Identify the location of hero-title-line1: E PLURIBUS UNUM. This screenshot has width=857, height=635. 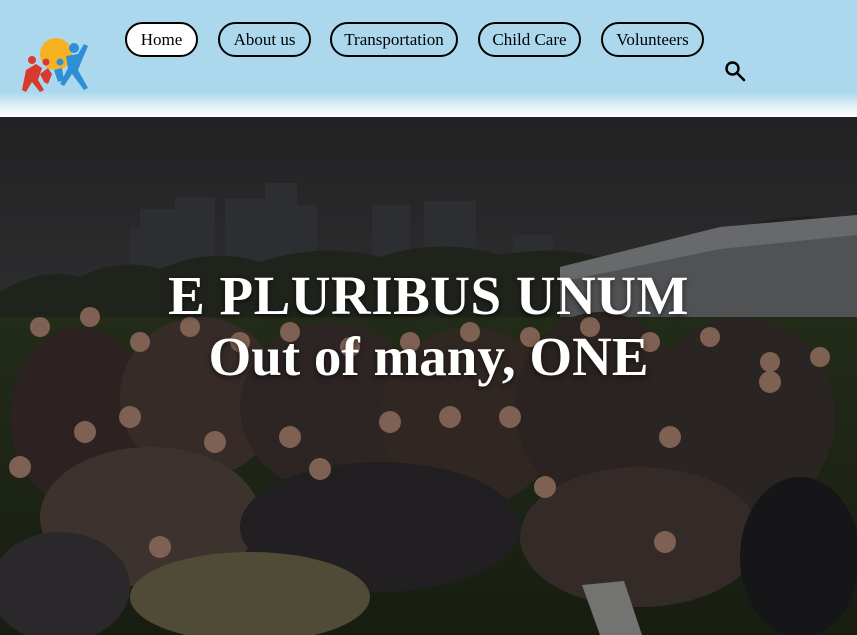
(428, 295).